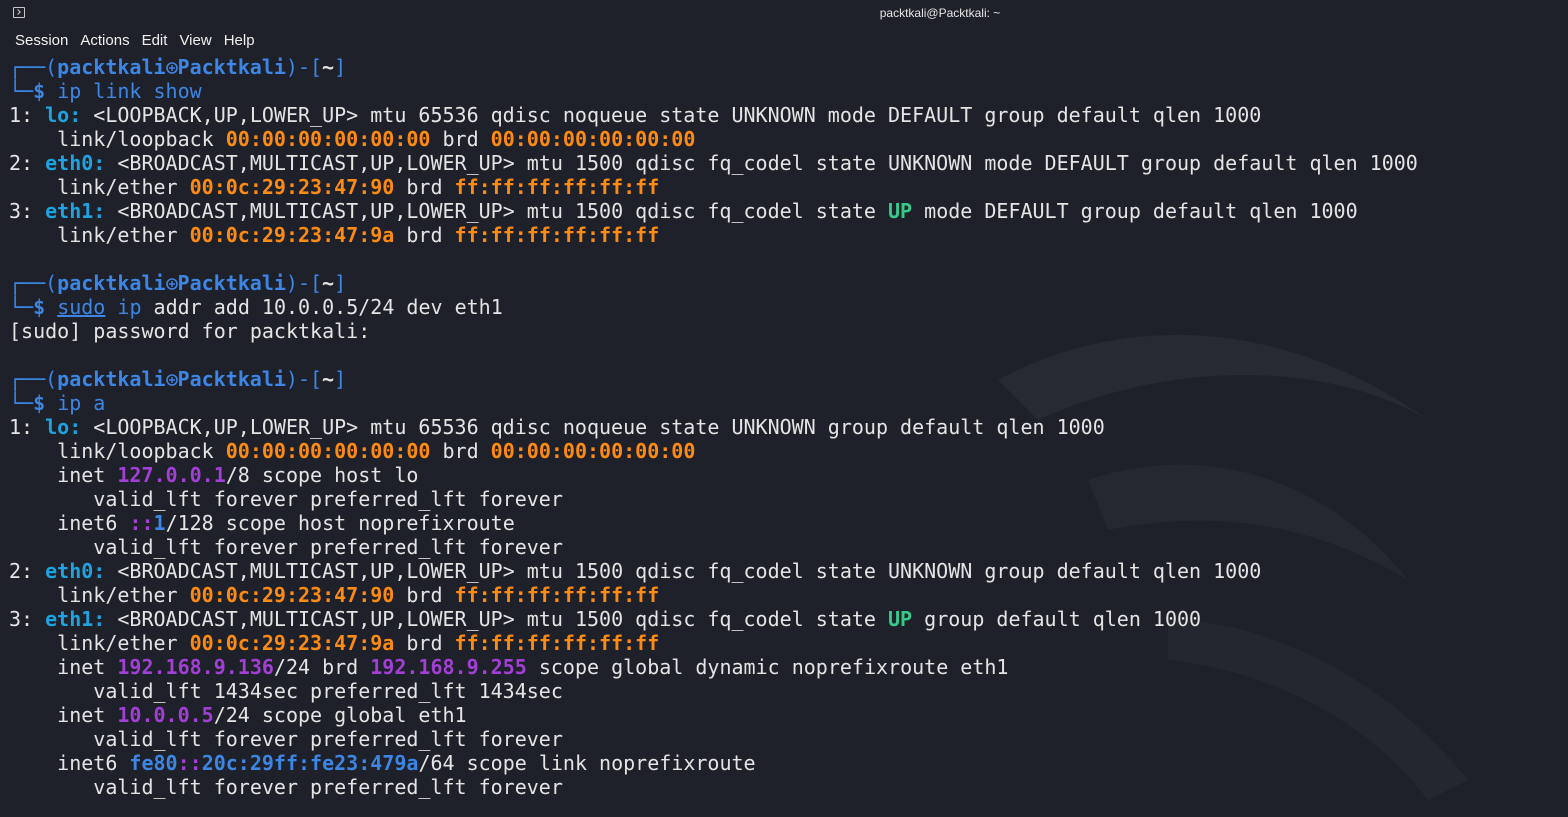  Describe the element at coordinates (129, 91) in the screenshot. I see `command-text: ip link show` at that location.